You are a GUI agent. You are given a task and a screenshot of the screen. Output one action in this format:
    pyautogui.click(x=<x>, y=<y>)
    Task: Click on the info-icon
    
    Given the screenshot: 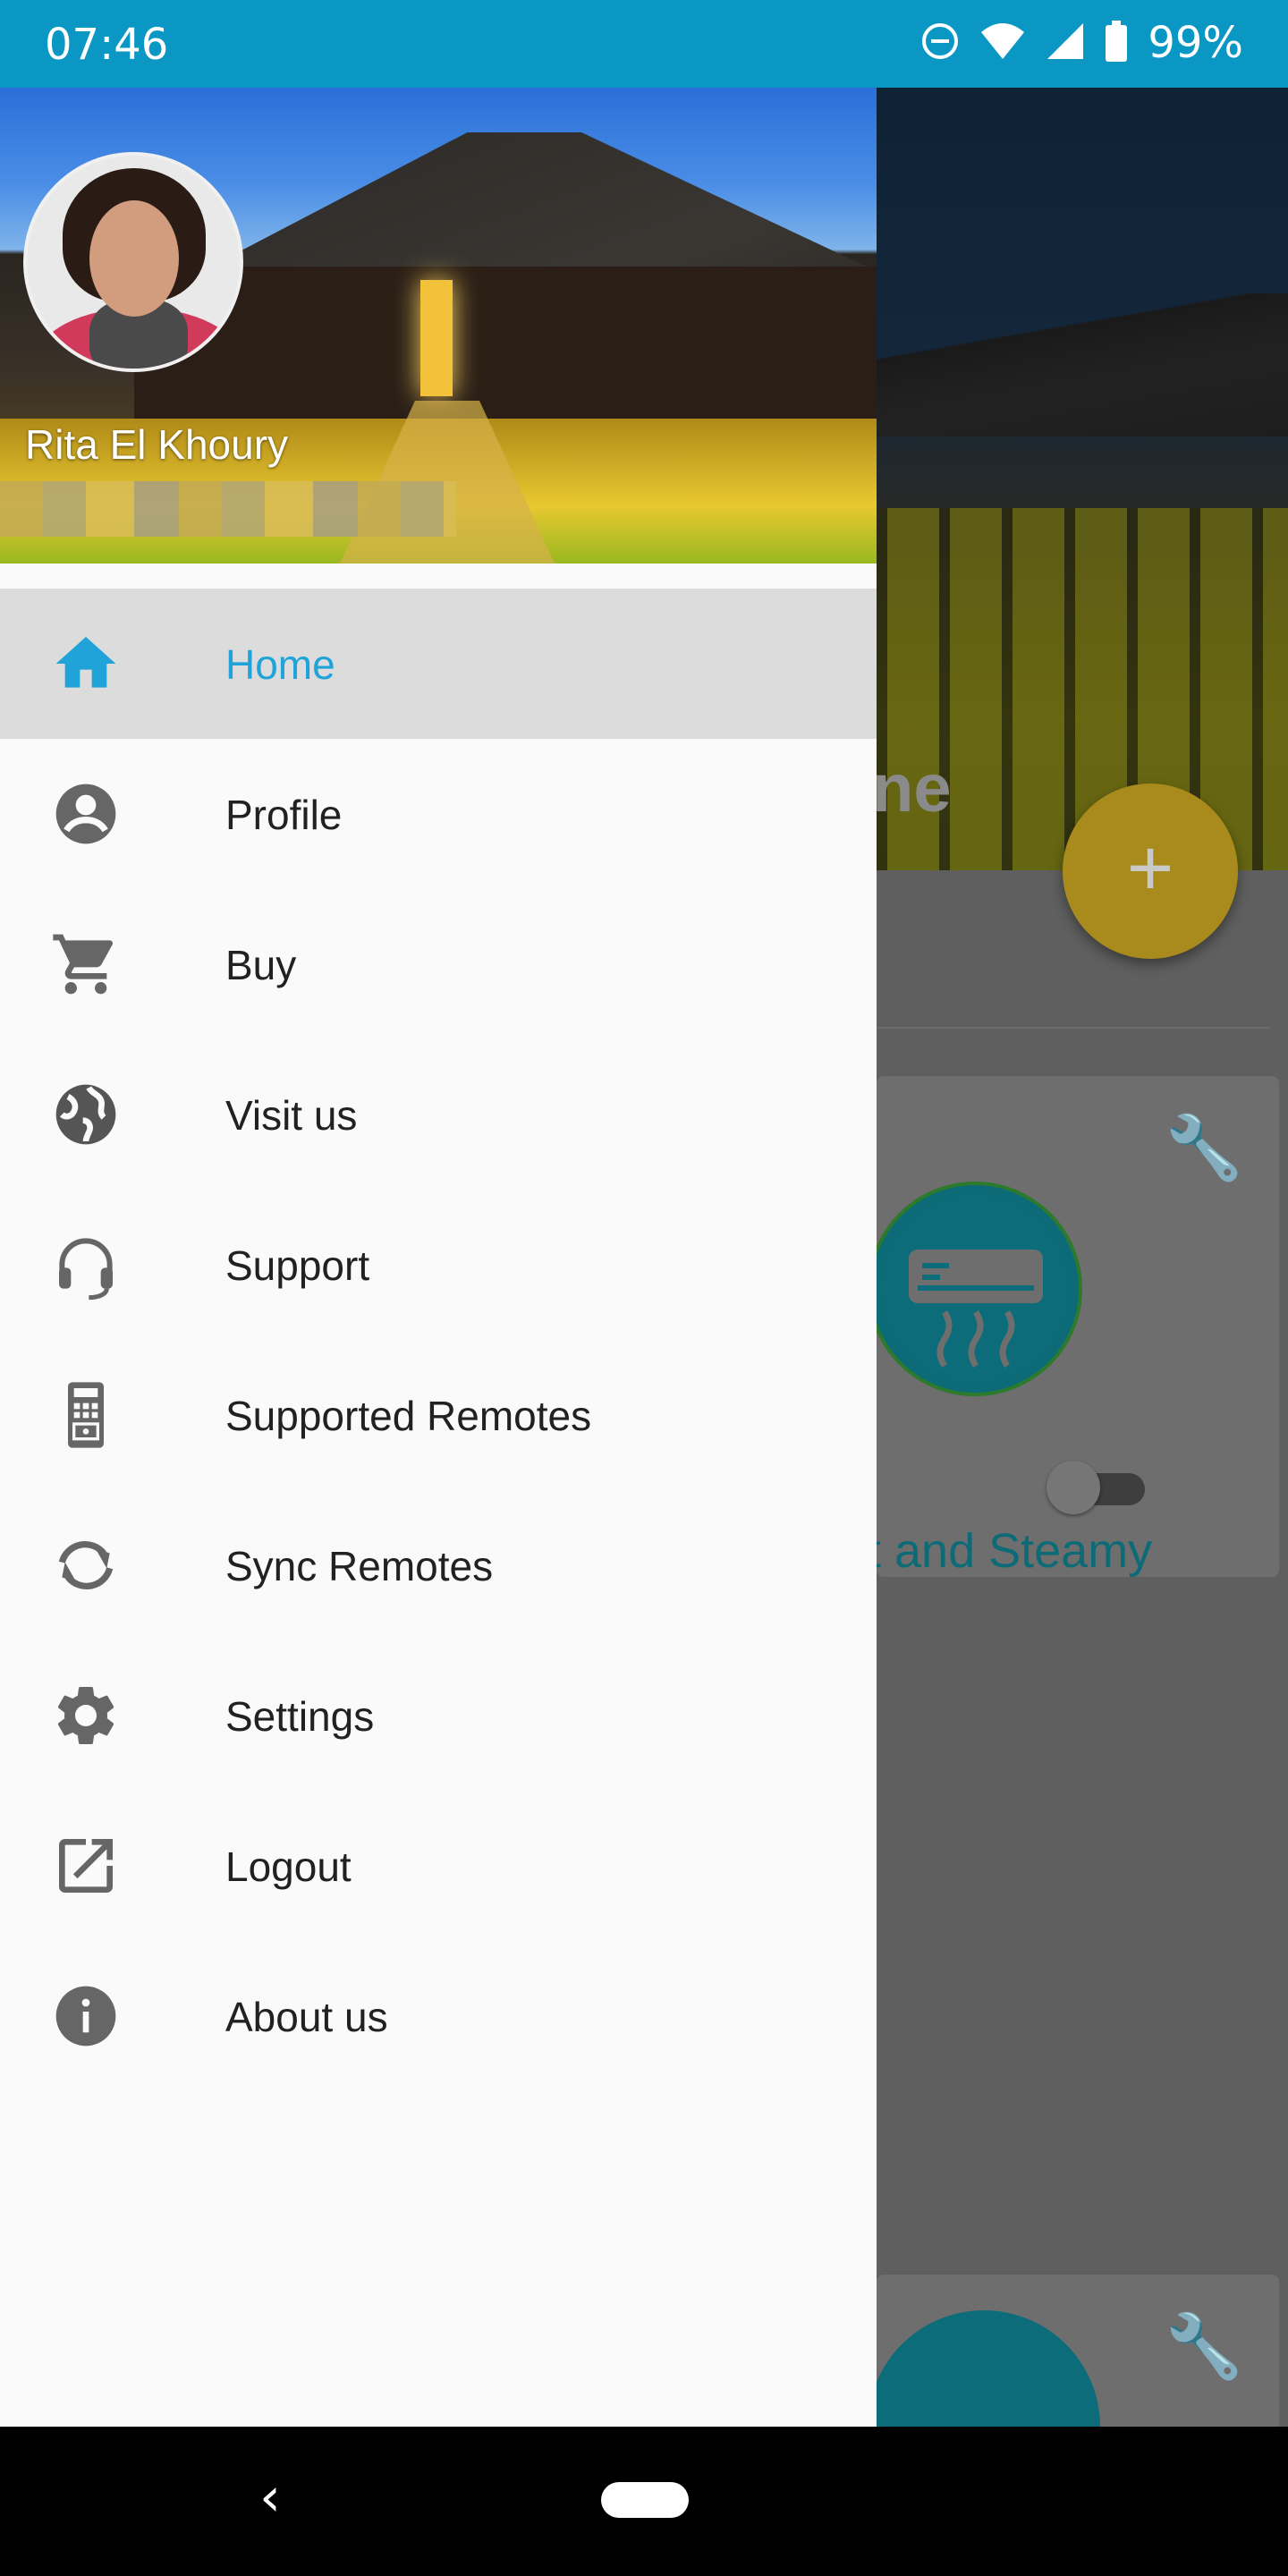 What is the action you would take?
    pyautogui.click(x=86, y=2016)
    